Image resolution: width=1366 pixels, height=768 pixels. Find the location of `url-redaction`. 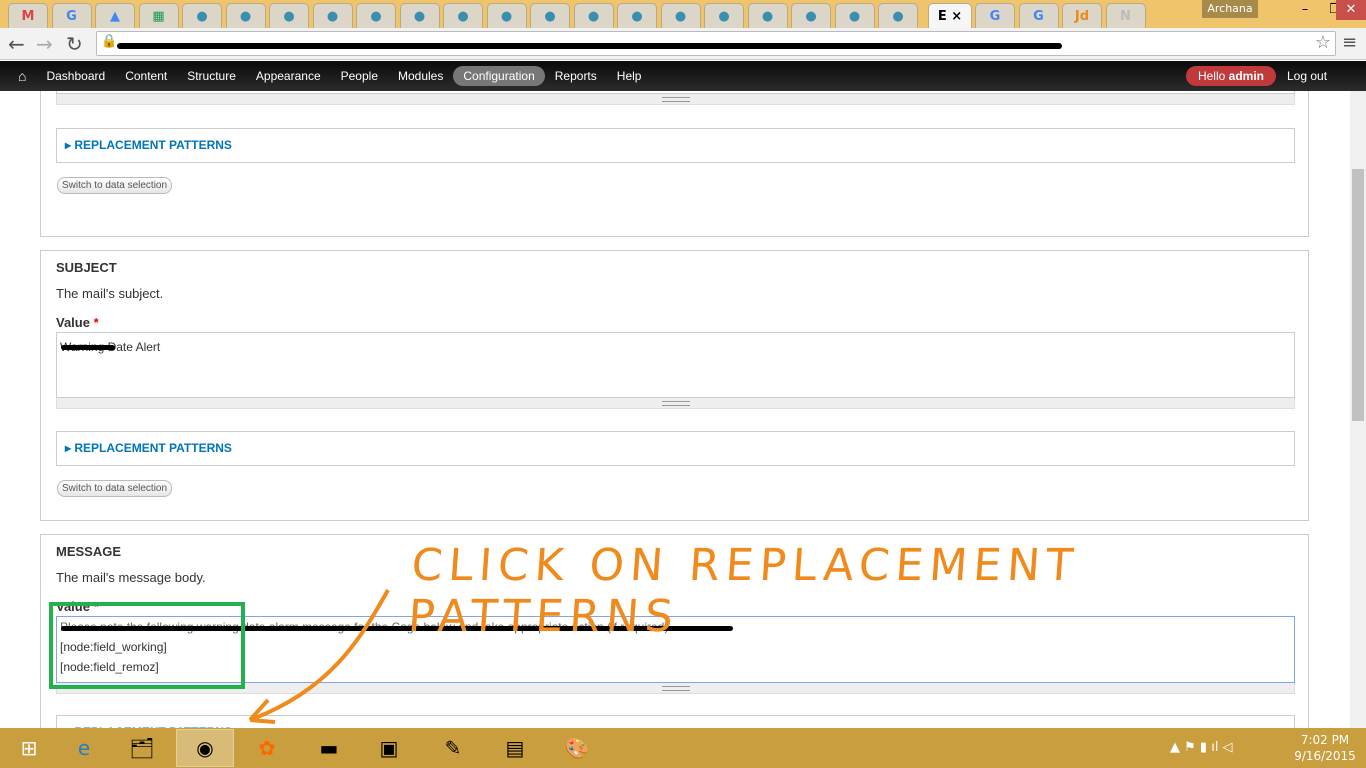

url-redaction is located at coordinates (589, 46).